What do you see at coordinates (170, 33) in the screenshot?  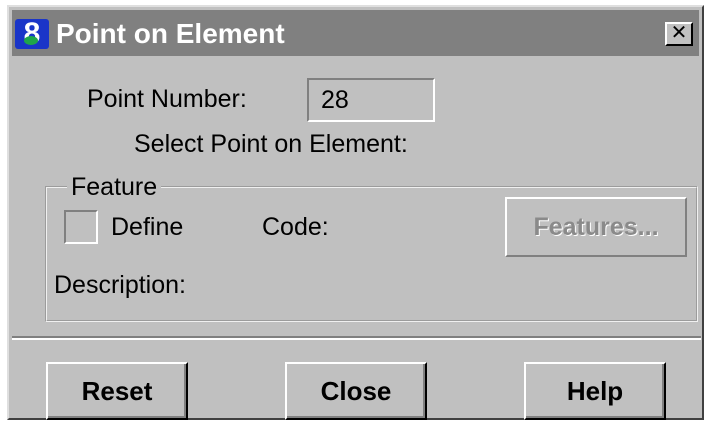 I see `window-title: Point on Element` at bounding box center [170, 33].